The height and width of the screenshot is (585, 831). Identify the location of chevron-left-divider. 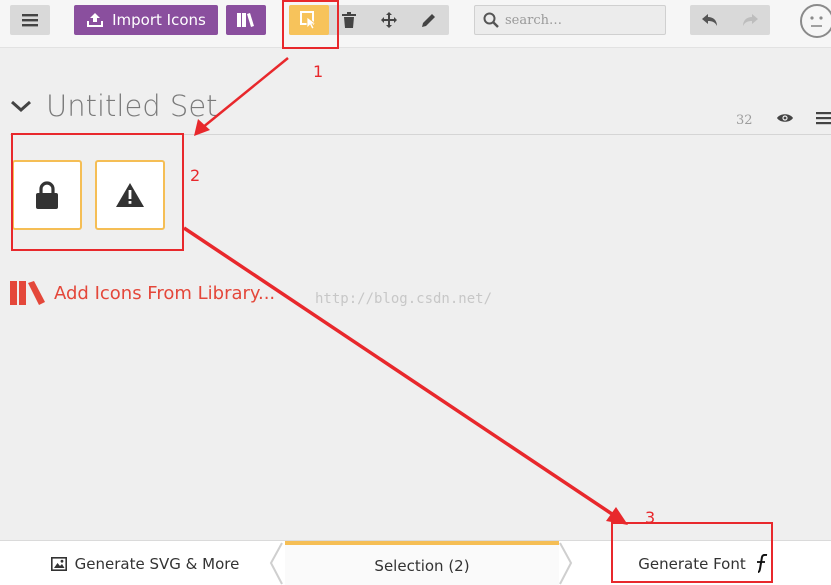
(276, 563).